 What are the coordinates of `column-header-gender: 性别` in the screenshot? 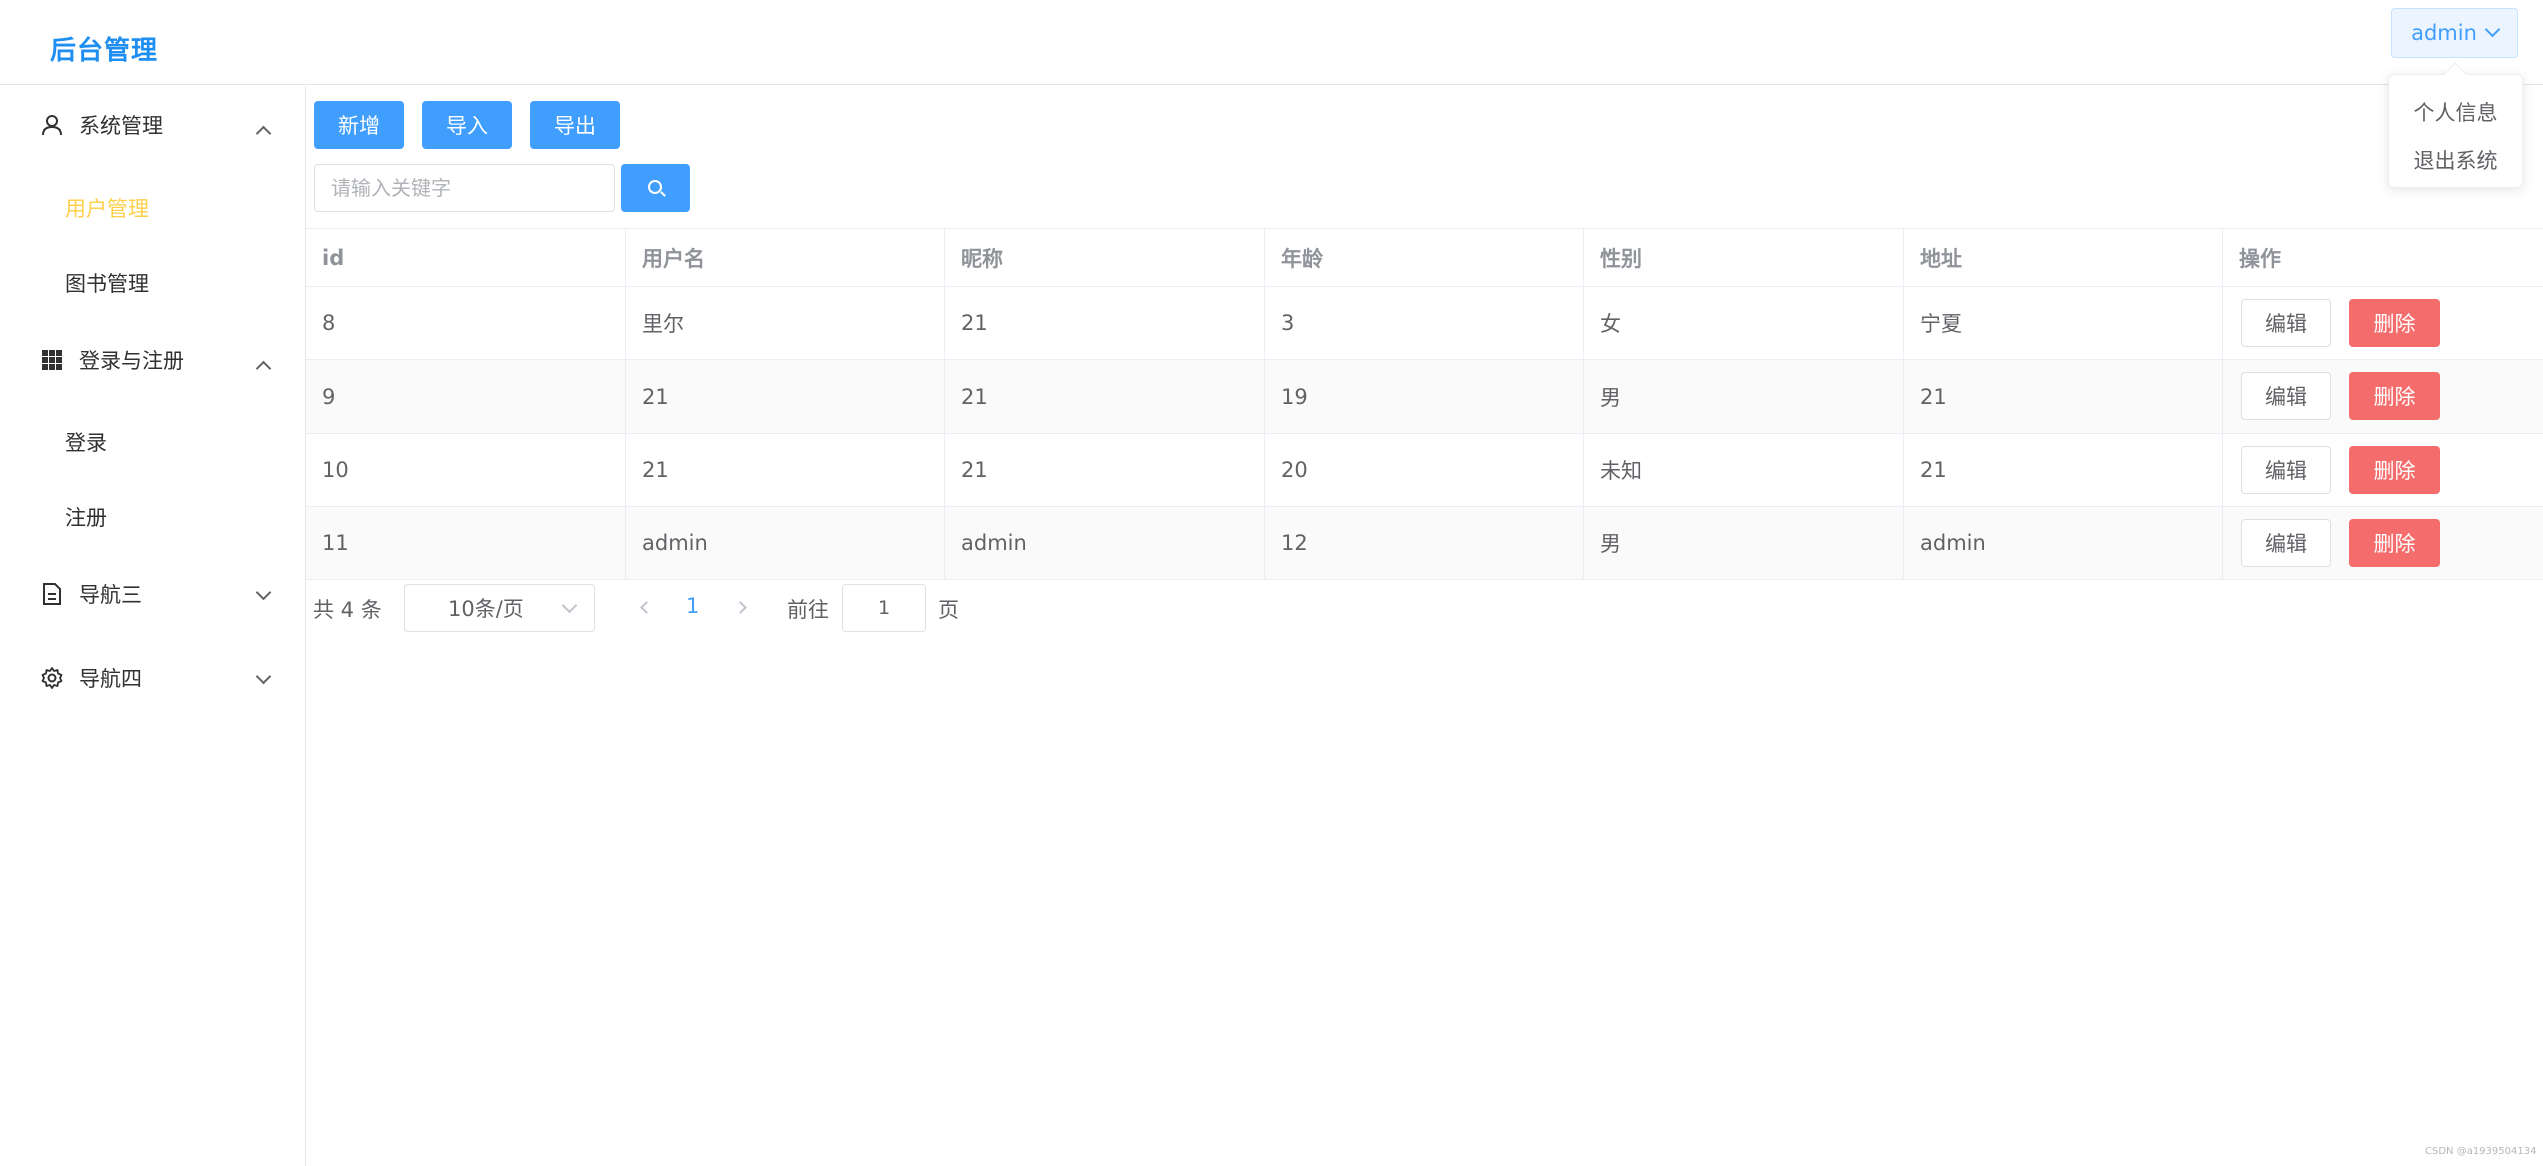 It's located at (1744, 257).